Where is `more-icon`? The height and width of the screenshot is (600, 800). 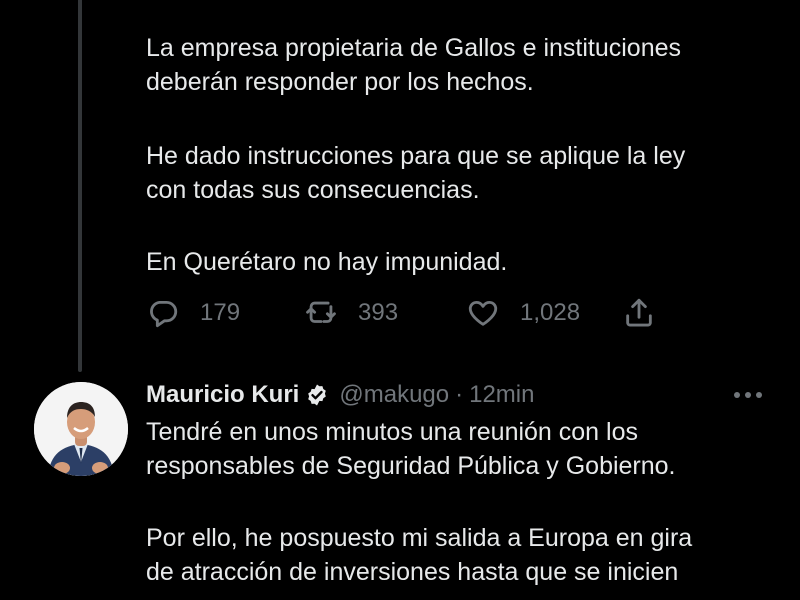
more-icon is located at coordinates (748, 395).